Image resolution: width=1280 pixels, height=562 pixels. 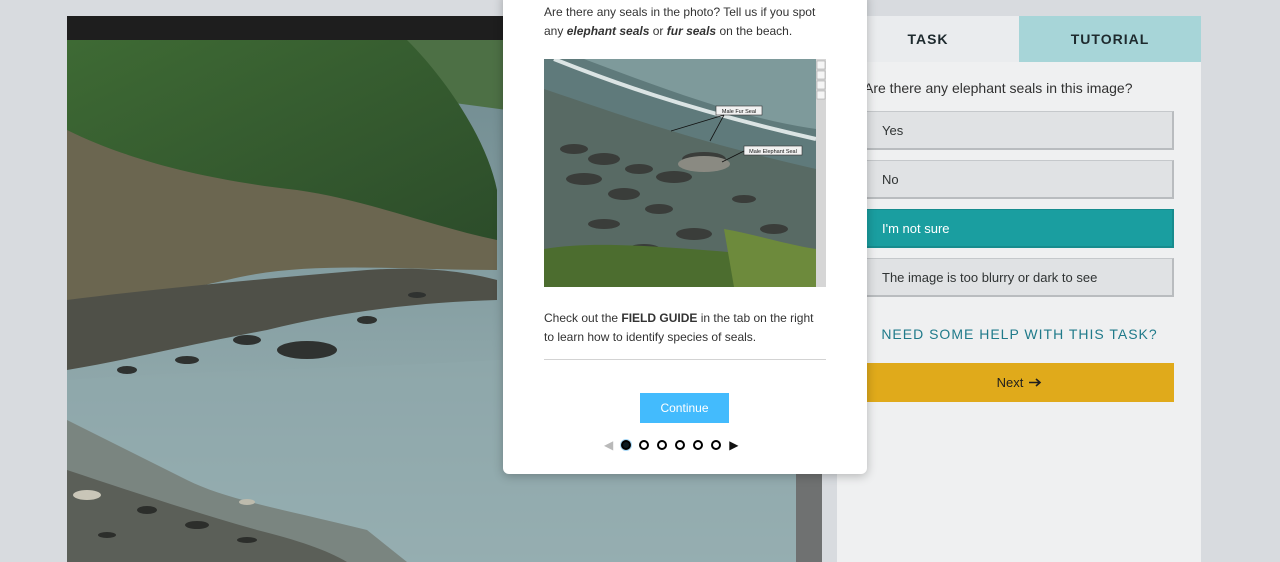 I want to click on answer-not-sure: I'm not sure, so click(x=1019, y=228).